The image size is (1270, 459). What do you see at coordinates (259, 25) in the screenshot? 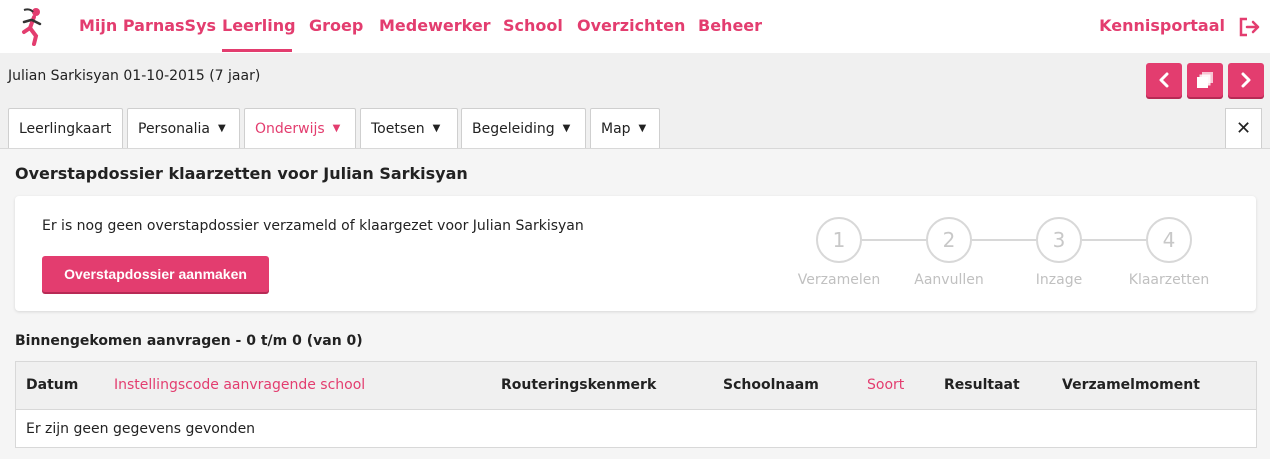
I see `nav-leerling: Leerling` at bounding box center [259, 25].